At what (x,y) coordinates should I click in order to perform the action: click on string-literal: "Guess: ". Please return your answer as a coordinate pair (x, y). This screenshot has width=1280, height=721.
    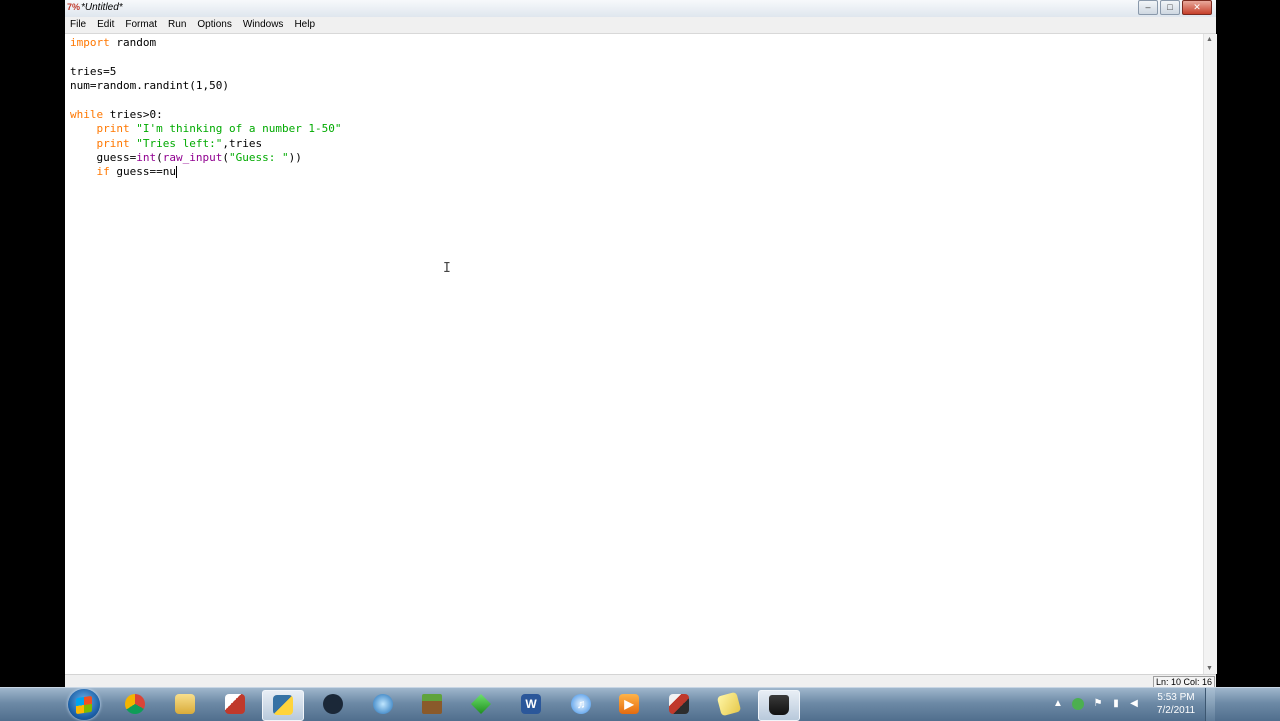
    Looking at the image, I should click on (258, 157).